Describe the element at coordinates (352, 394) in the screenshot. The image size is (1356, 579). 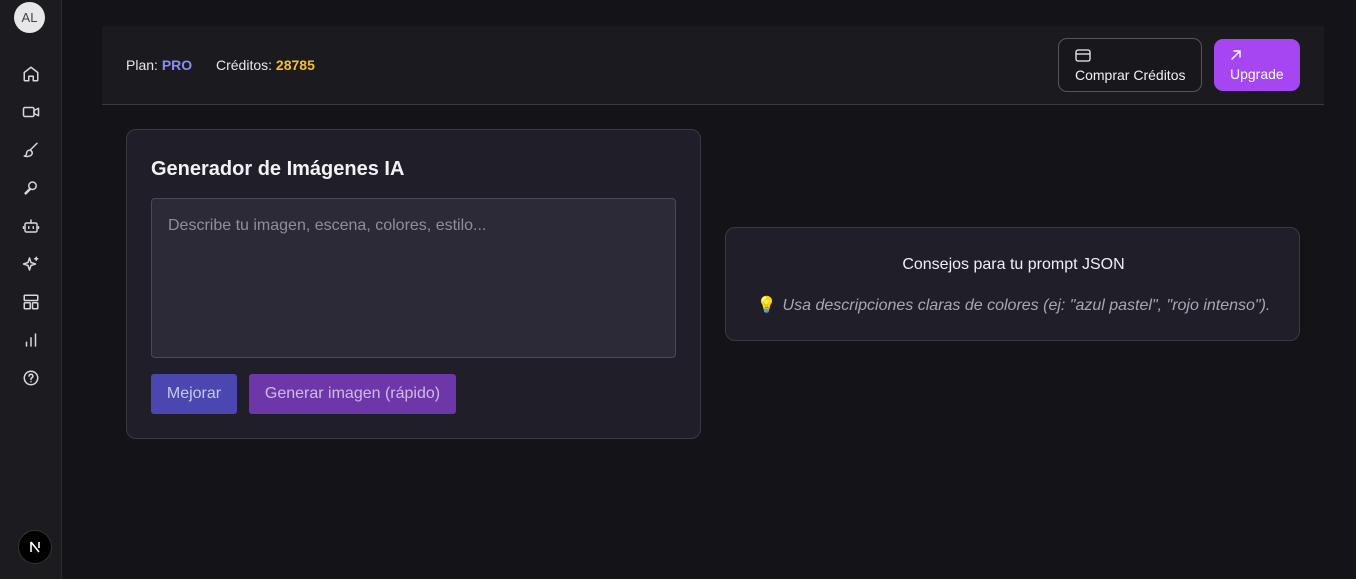
I see `generate-image-button: Generar imagen (rápido)` at that location.